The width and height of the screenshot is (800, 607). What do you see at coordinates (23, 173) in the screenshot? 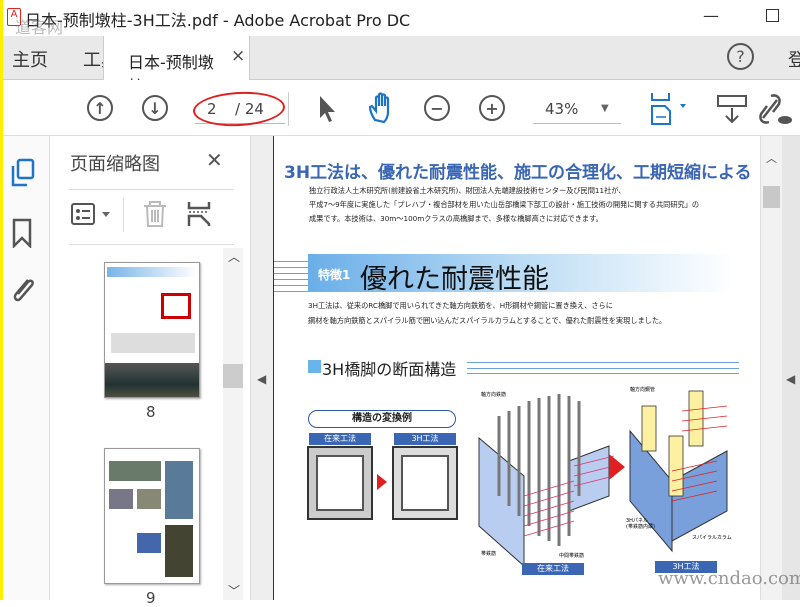
I see `page-thumbnails-icon` at bounding box center [23, 173].